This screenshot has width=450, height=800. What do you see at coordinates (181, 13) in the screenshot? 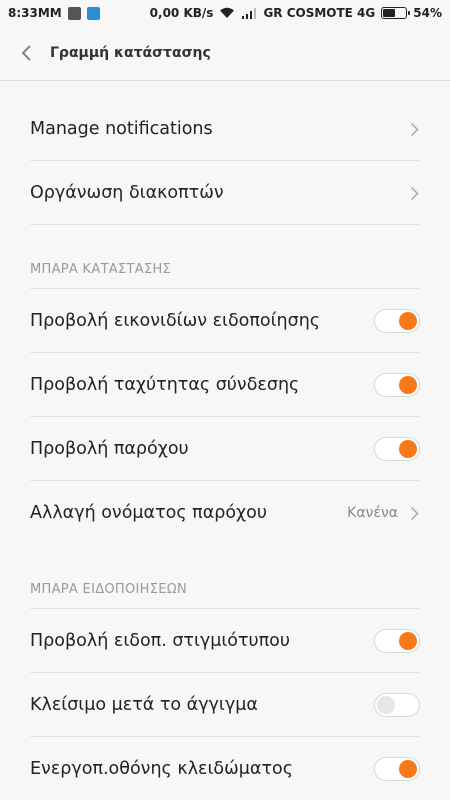
I see `net-speed: 0,00 KB/s` at bounding box center [181, 13].